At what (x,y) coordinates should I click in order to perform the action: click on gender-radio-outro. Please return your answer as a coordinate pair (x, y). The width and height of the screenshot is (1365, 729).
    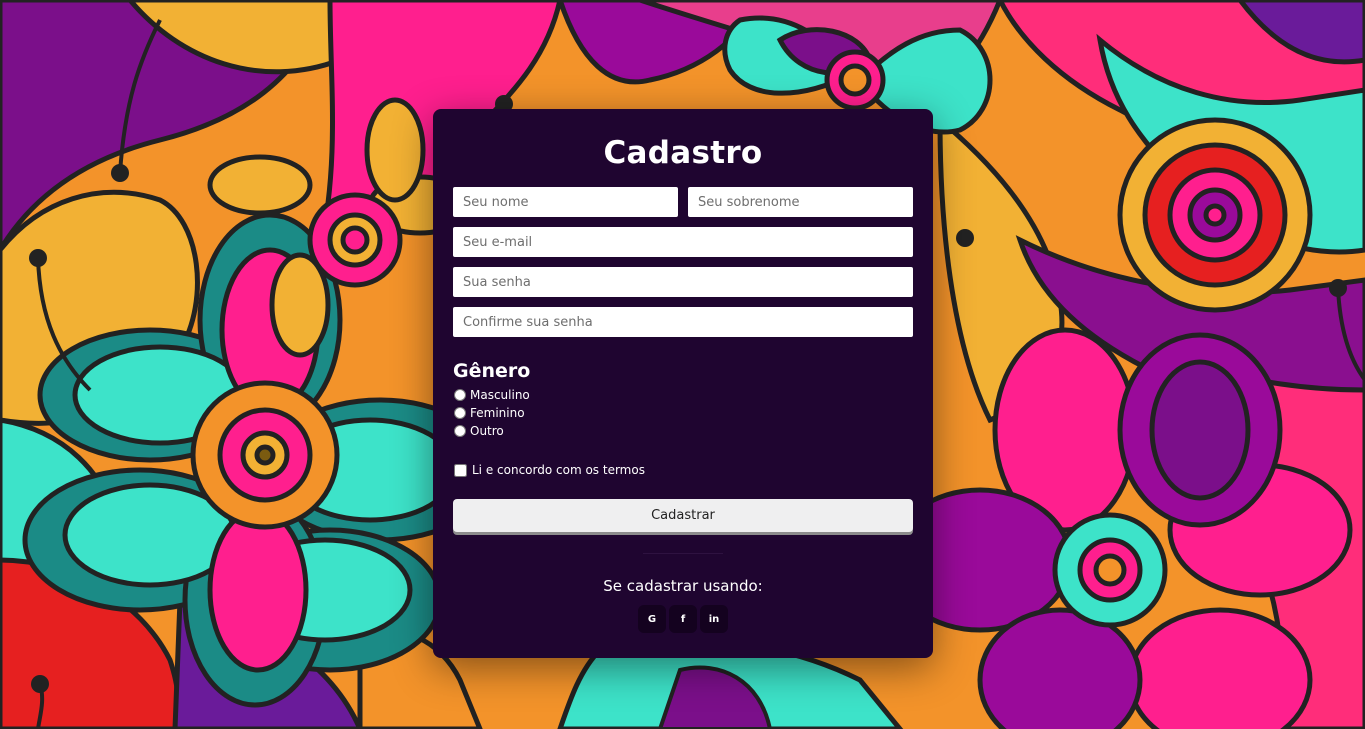
    Looking at the image, I should click on (460, 431).